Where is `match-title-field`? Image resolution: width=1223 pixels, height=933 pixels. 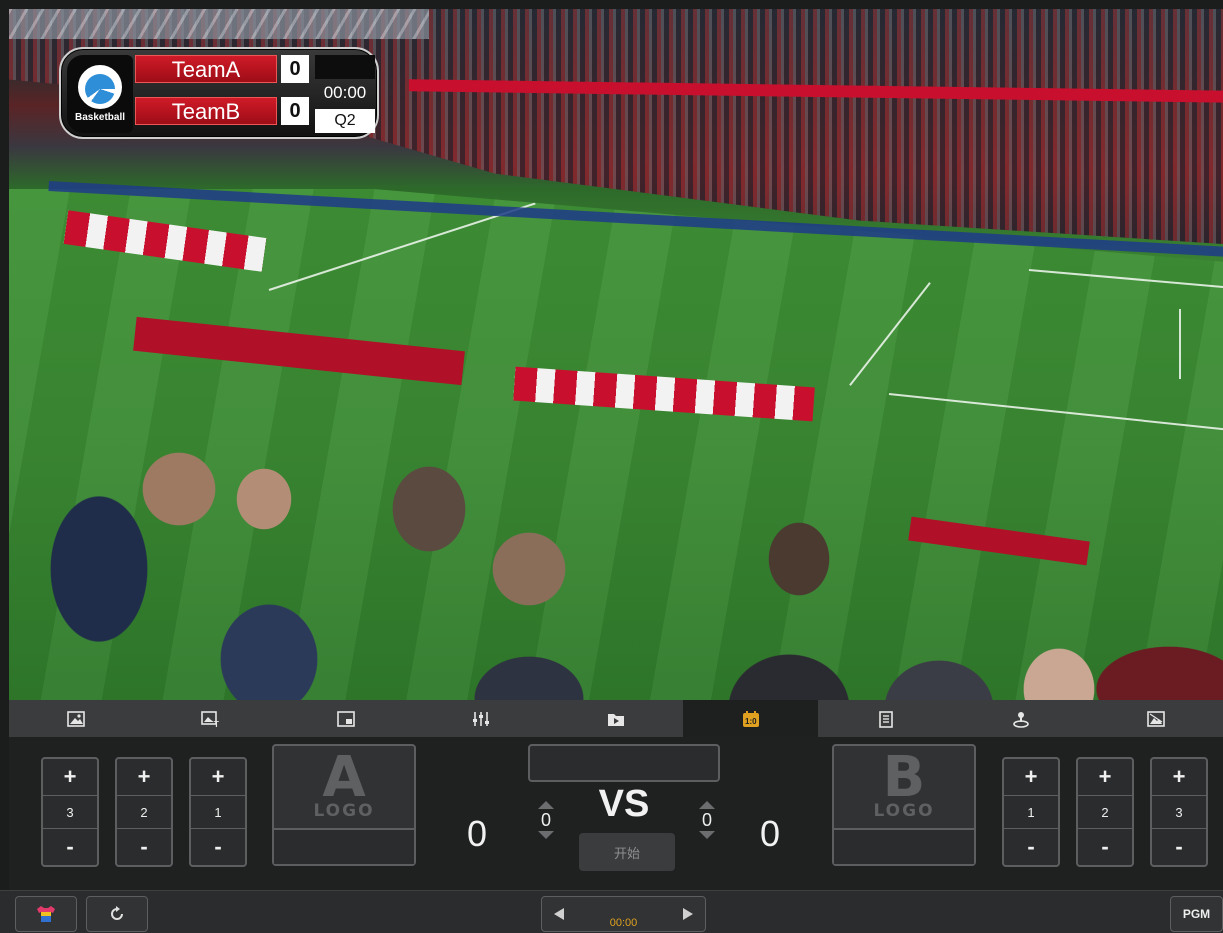
match-title-field is located at coordinates (624, 763).